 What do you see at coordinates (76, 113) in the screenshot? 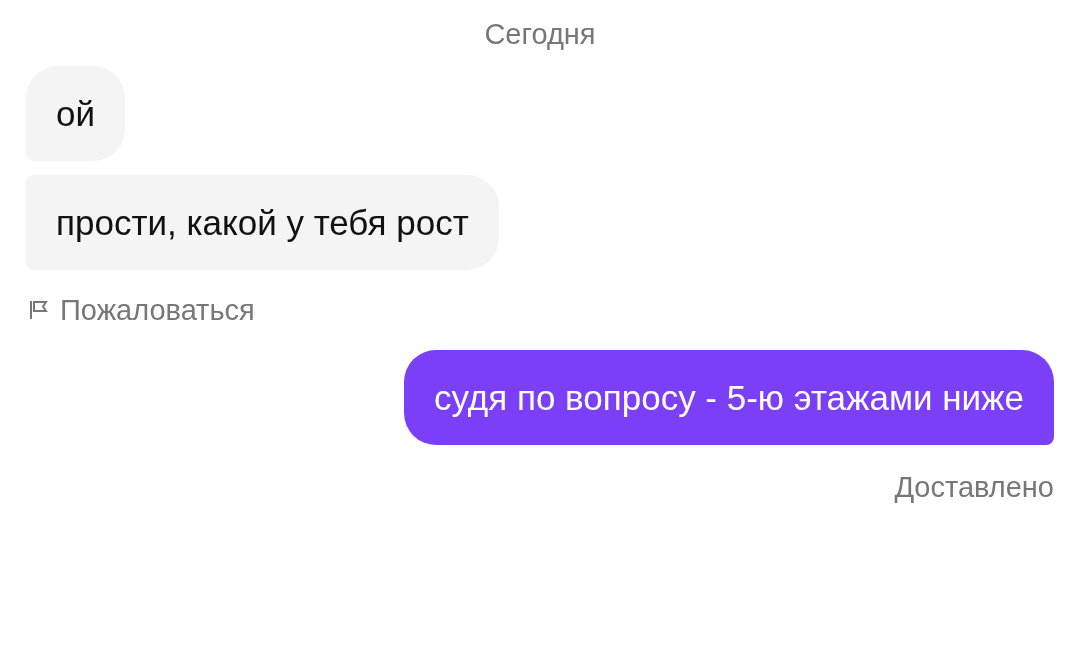
I see `message-bubble: ой` at bounding box center [76, 113].